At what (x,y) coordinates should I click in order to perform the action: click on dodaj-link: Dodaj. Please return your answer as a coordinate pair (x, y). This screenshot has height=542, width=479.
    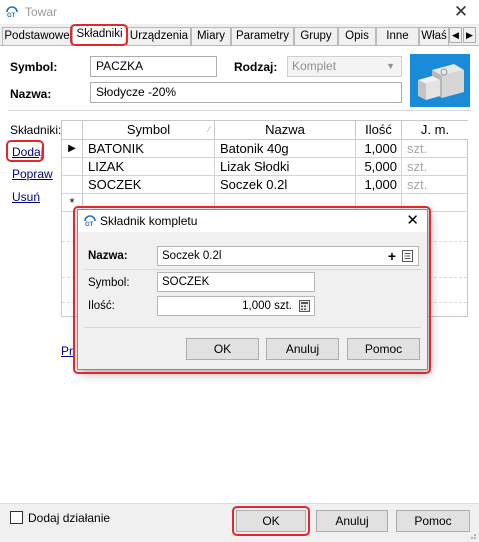
    Looking at the image, I should click on (27, 152).